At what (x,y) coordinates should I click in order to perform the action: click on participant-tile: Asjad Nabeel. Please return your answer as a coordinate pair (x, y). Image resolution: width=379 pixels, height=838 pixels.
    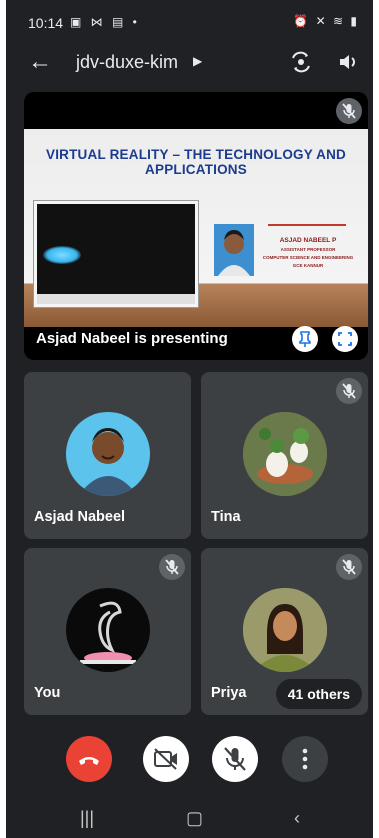
    Looking at the image, I should click on (107, 455).